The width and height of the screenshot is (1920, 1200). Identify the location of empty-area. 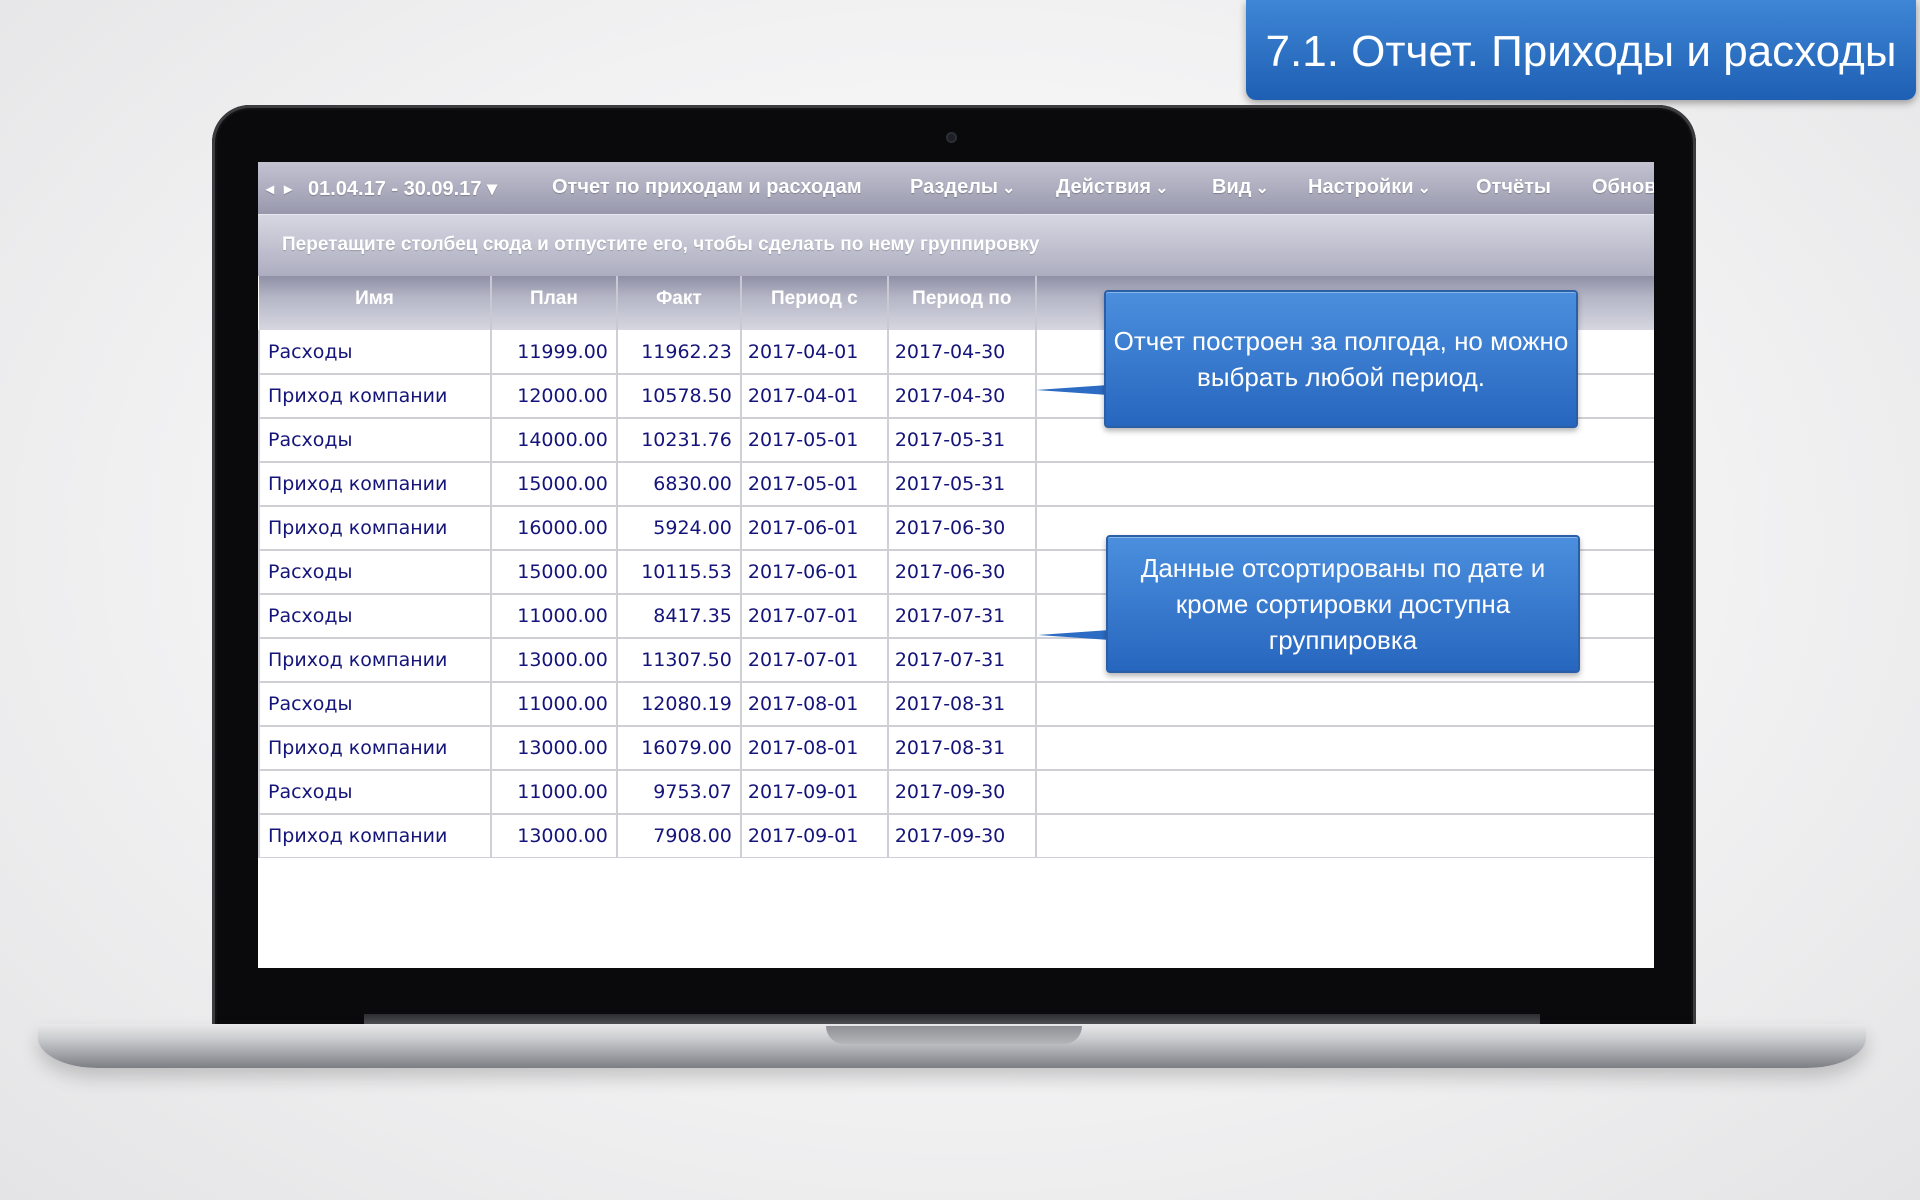
(956, 913).